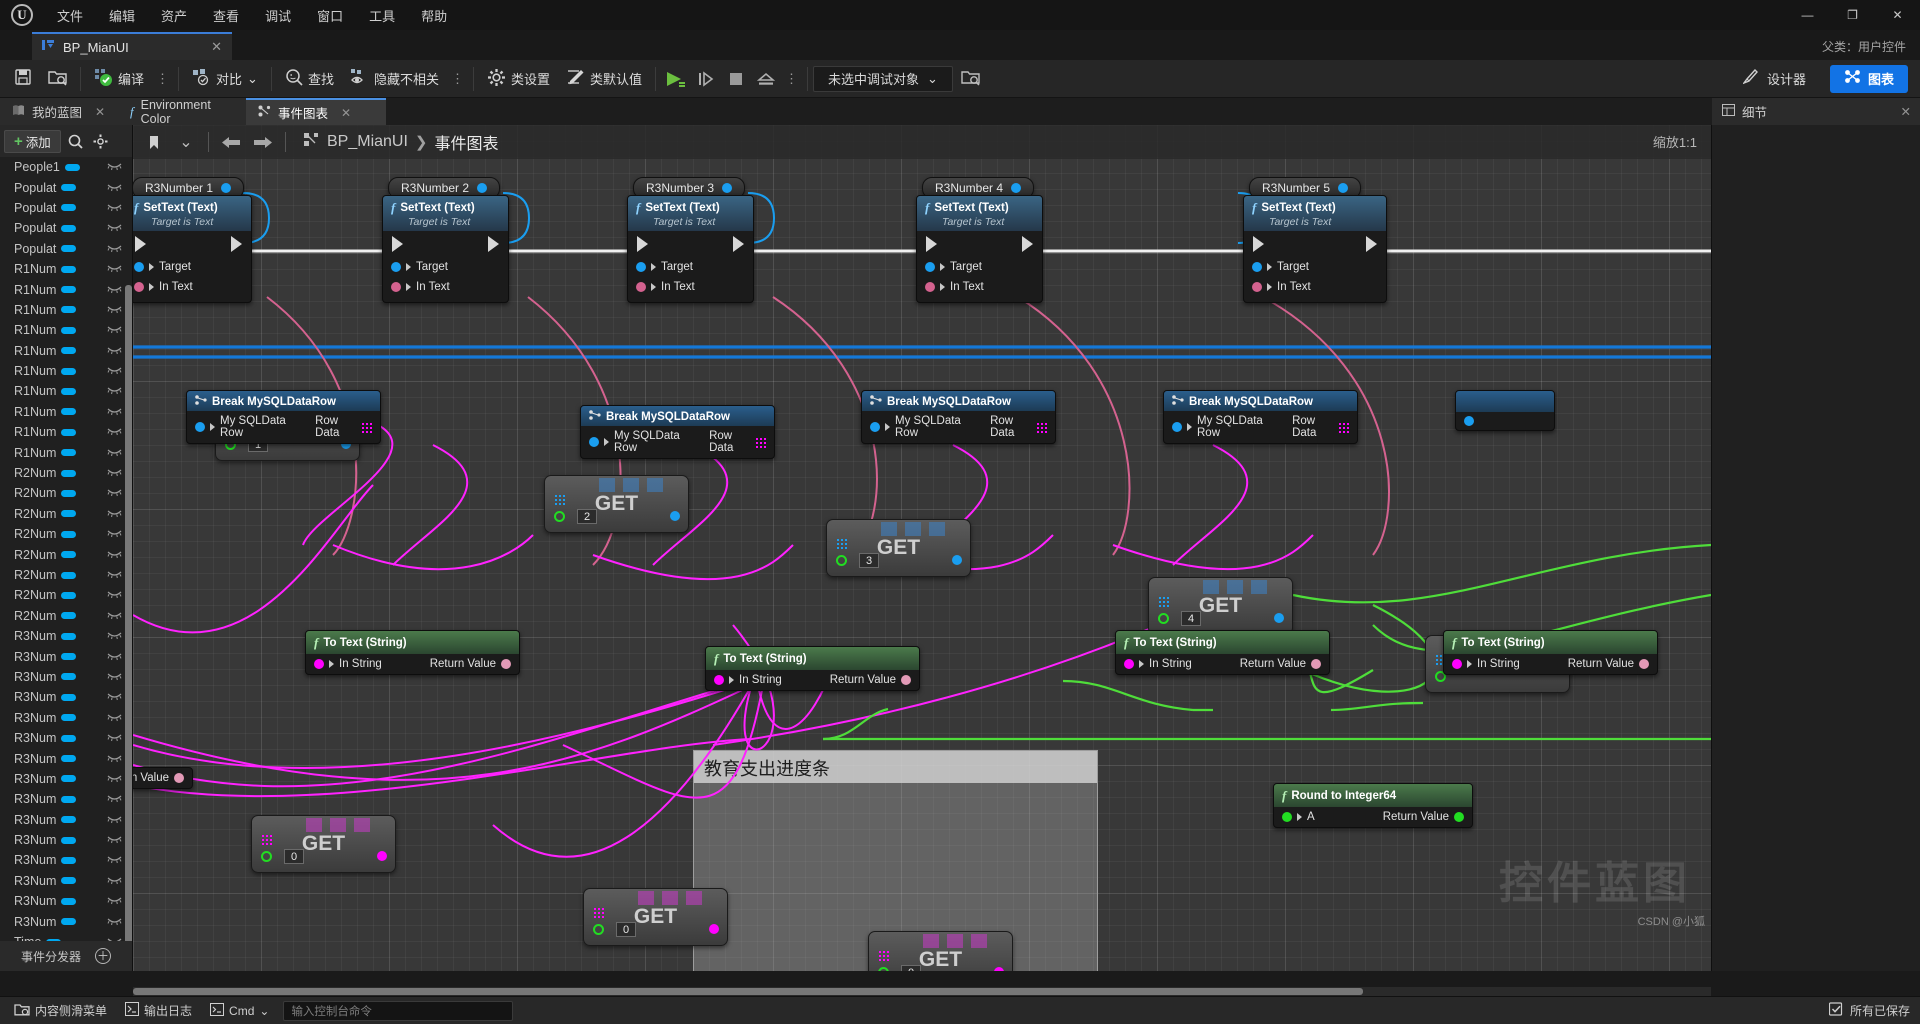  Describe the element at coordinates (128, 615) in the screenshot. I see `left-panel-scrollbar` at that location.